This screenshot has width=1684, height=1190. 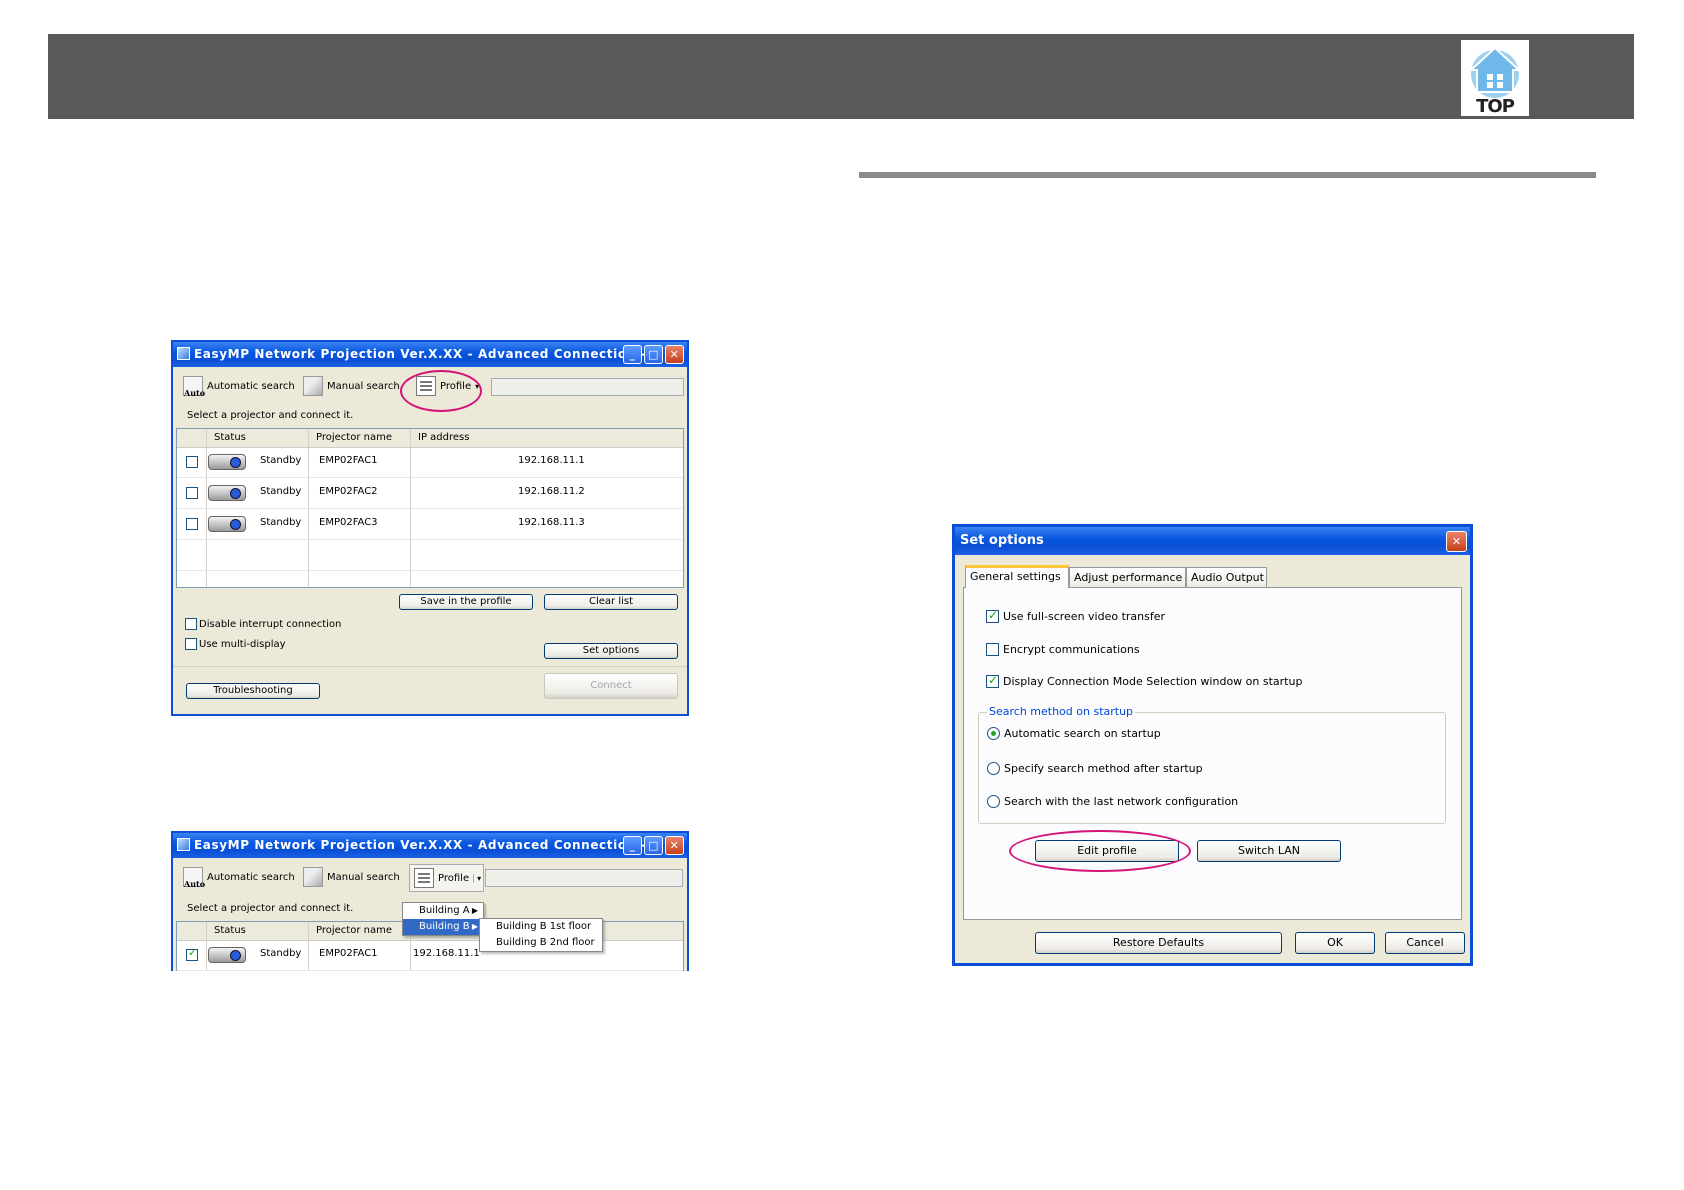 What do you see at coordinates (551, 491) in the screenshot?
I see `row-ip-address: 192.168.11.2` at bounding box center [551, 491].